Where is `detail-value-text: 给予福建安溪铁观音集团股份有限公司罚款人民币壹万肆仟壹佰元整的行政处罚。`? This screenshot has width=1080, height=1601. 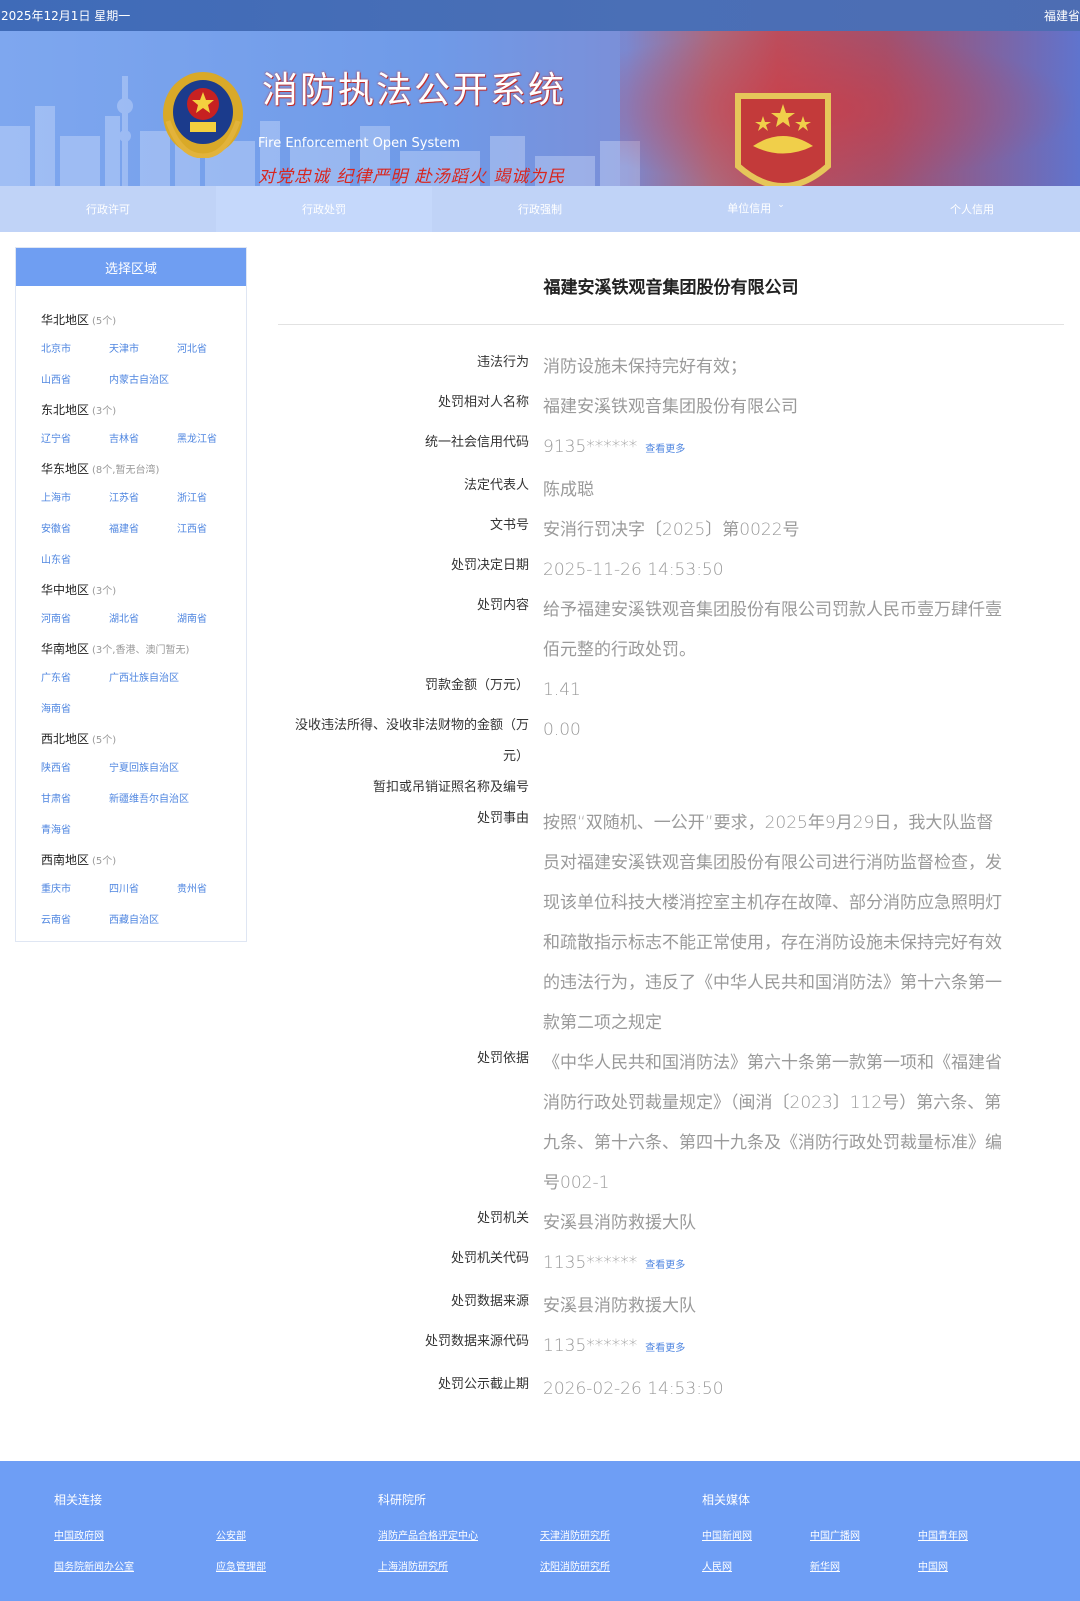 detail-value-text: 给予福建安溪铁观音集团股份有限公司罚款人民币壹万肆仟壹佰元整的行政处罚。 is located at coordinates (772, 630).